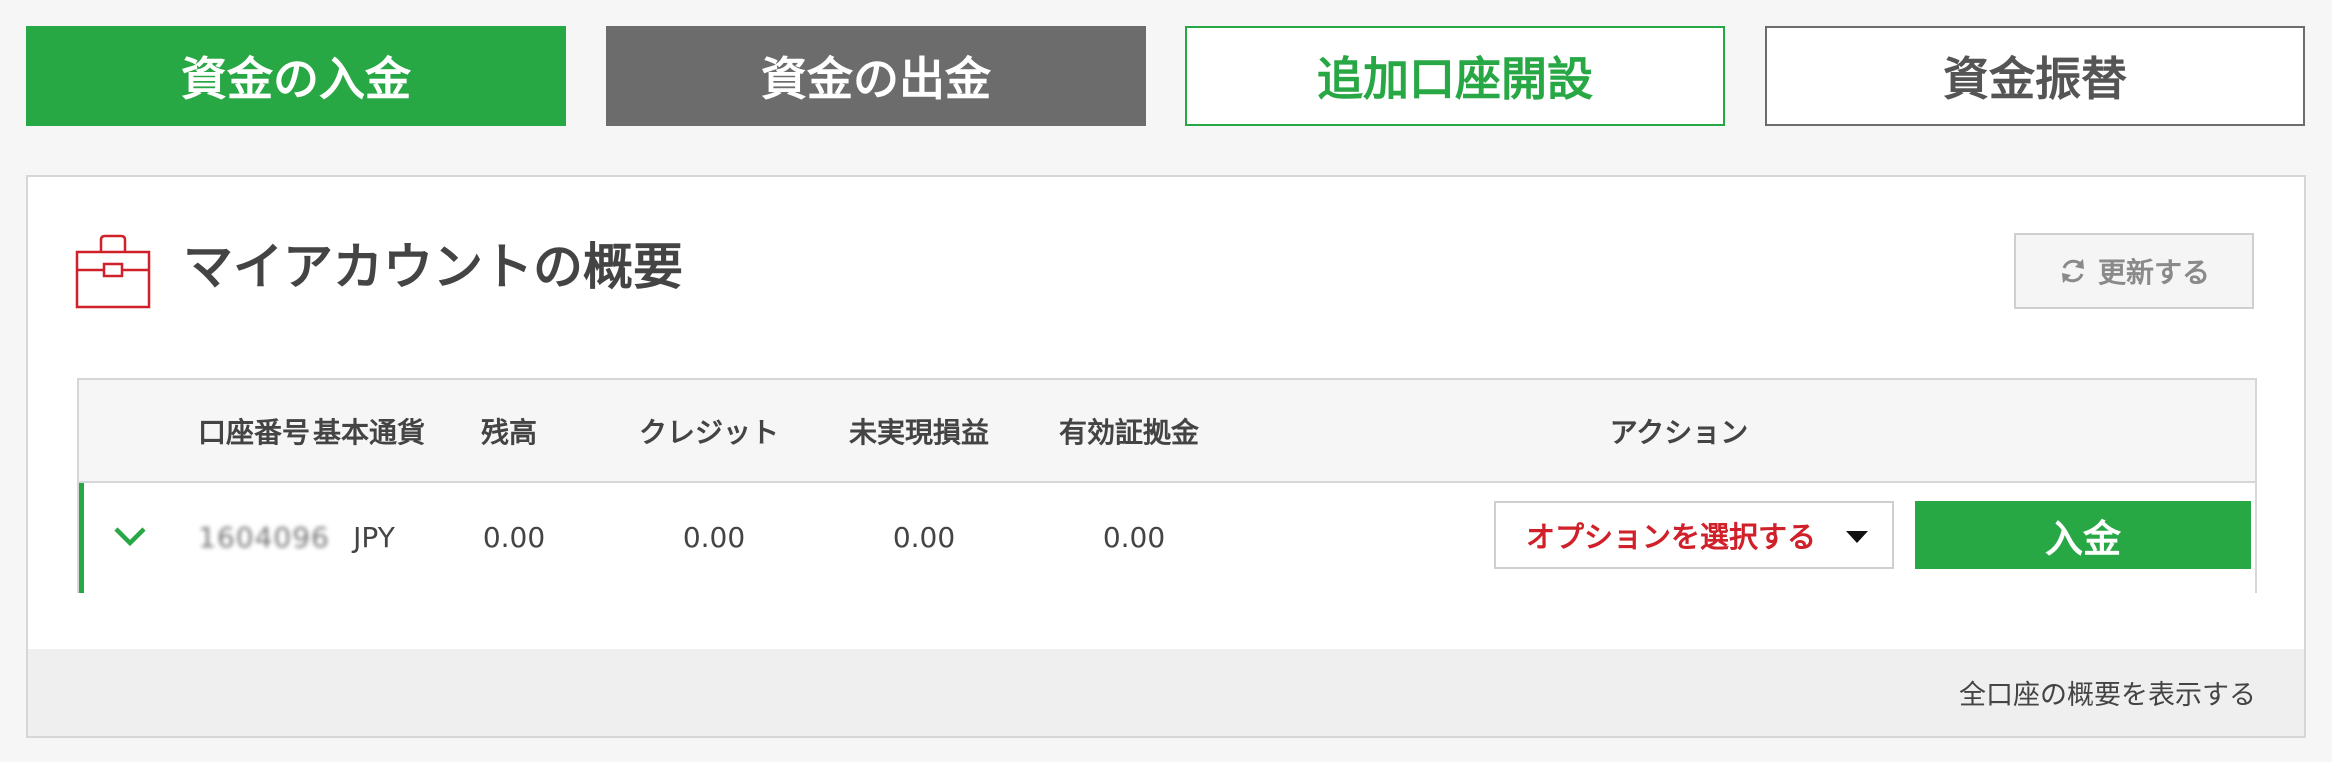  I want to click on open-additional-account-button: 追加口座開設, so click(1455, 76).